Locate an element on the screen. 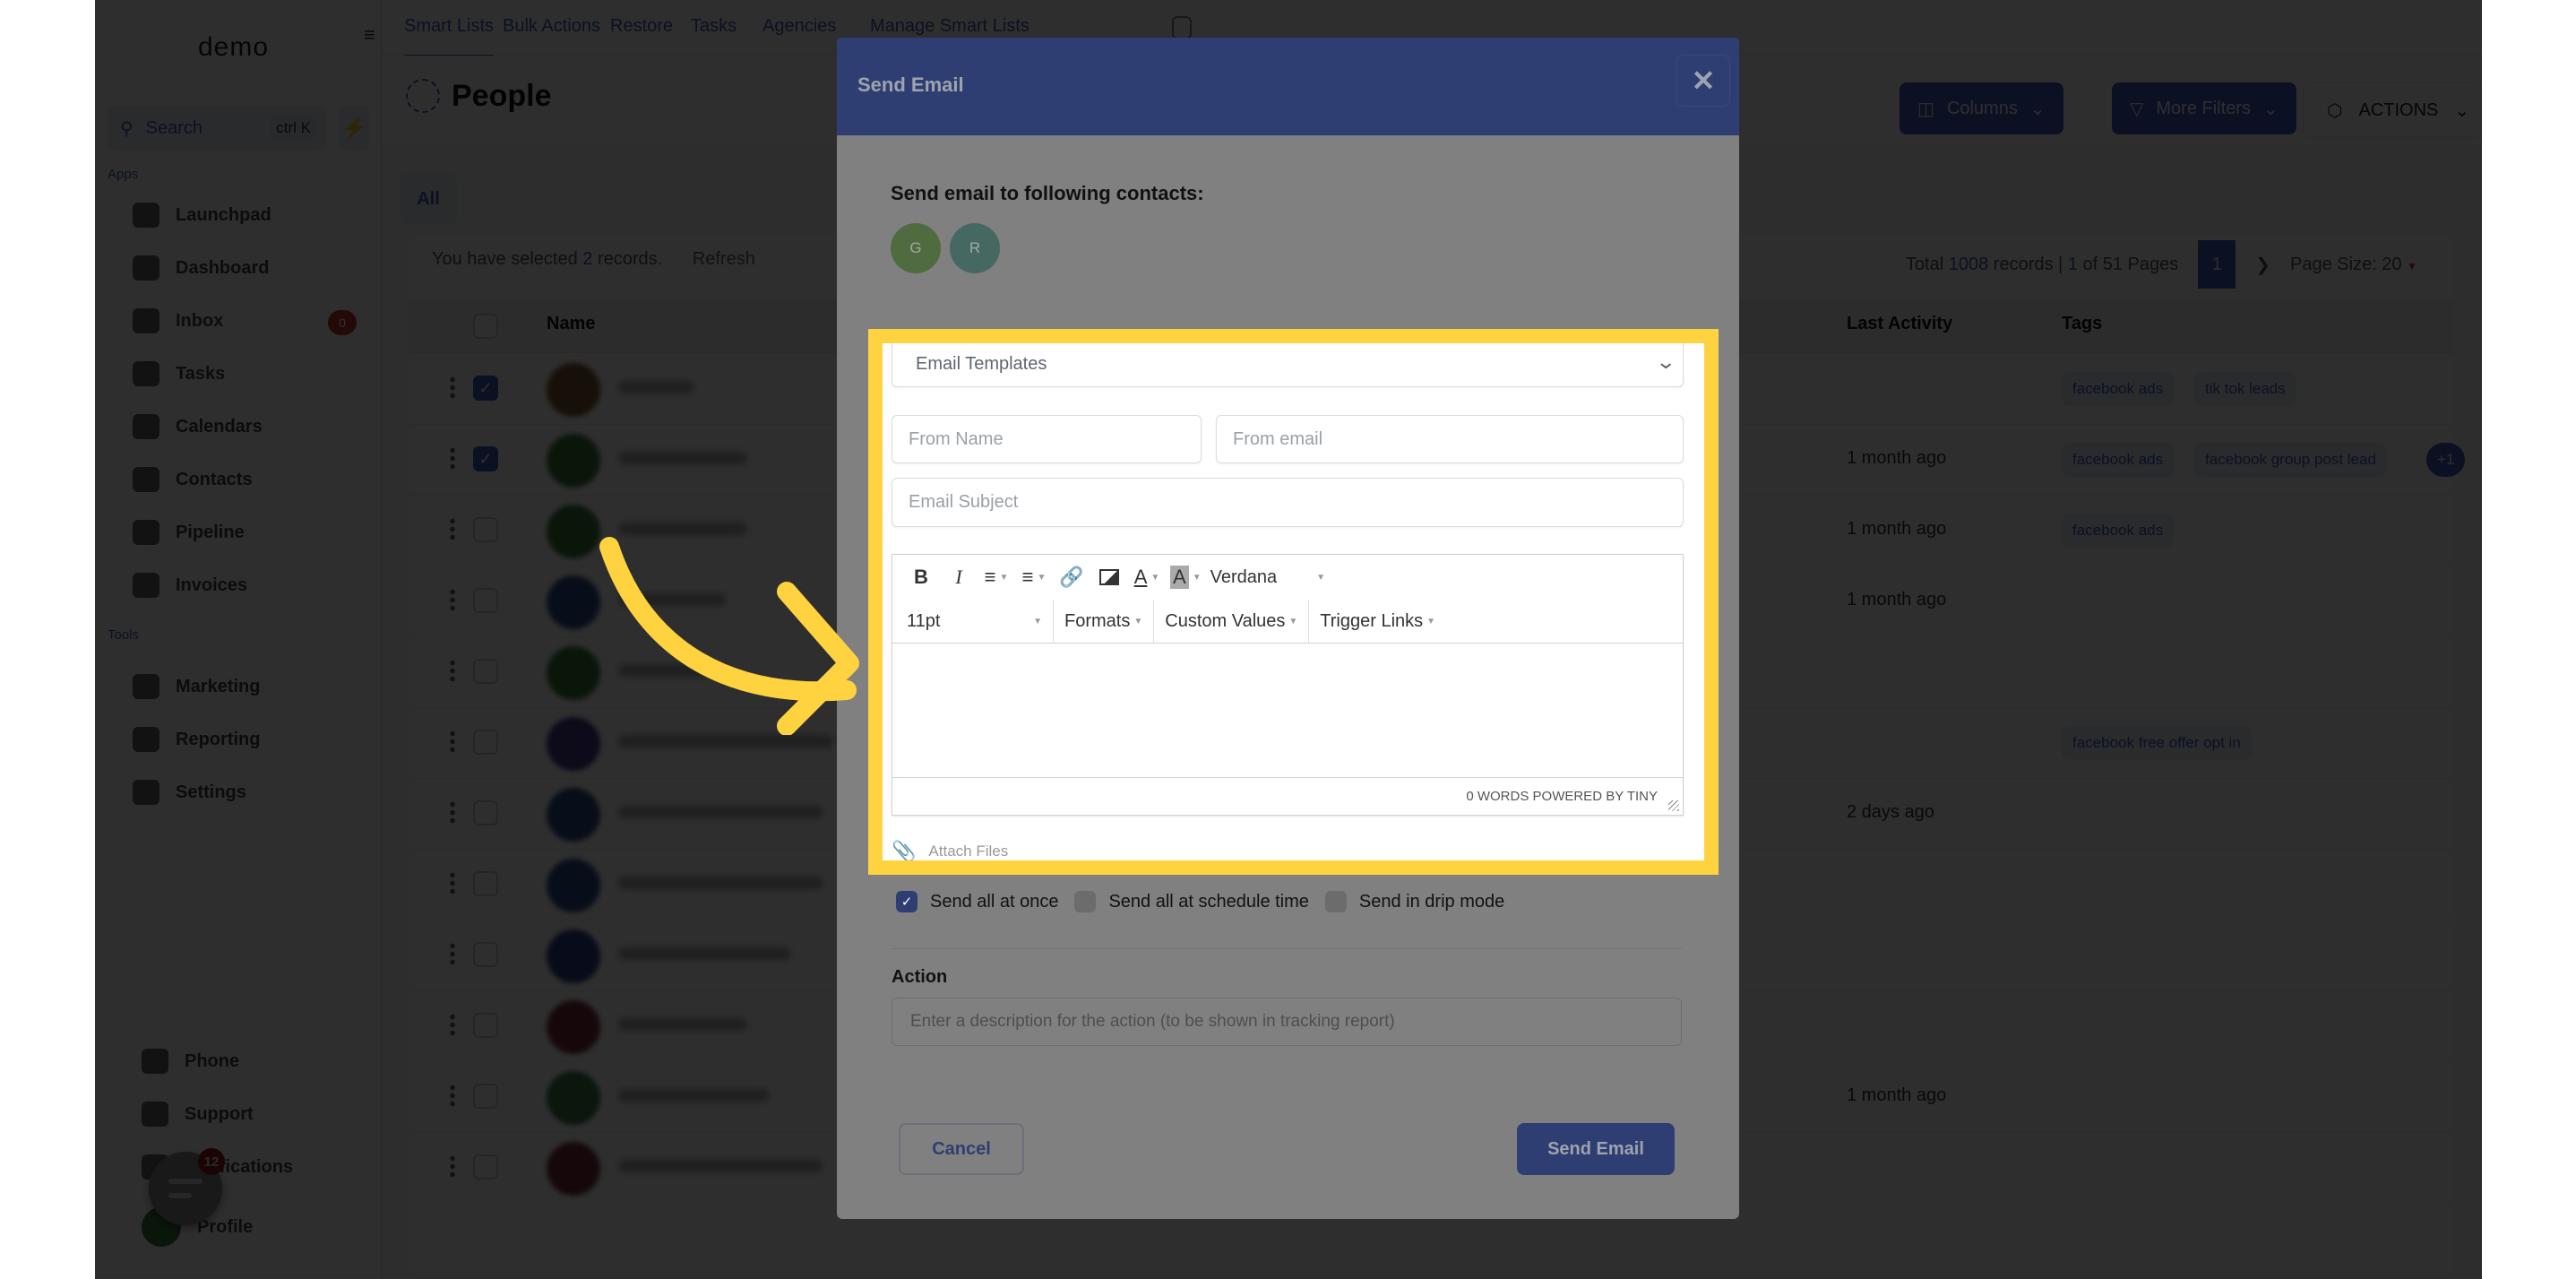  link-icon: 🔗 is located at coordinates (1071, 577).